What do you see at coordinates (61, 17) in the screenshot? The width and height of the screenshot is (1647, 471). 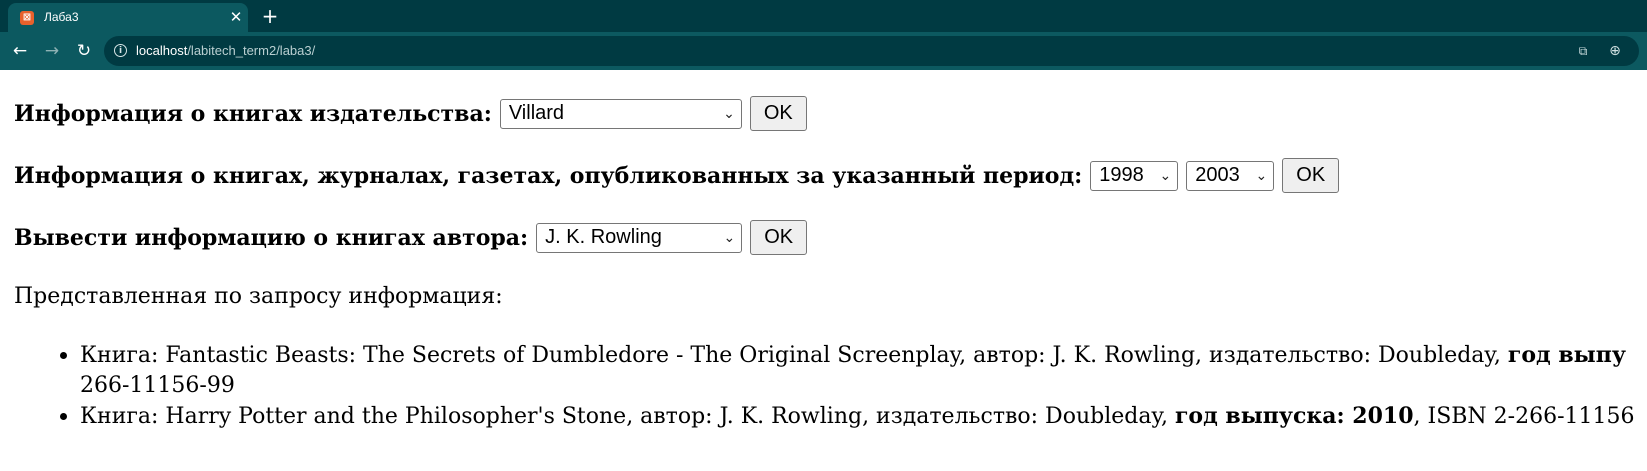 I see `tab-title: Лаба3` at bounding box center [61, 17].